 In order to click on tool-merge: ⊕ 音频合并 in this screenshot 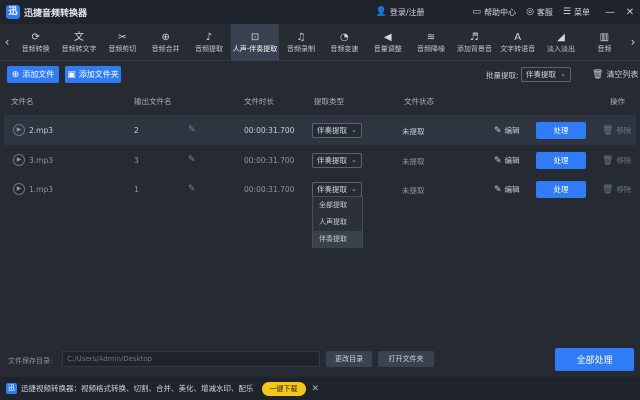, I will do `click(165, 42)`.